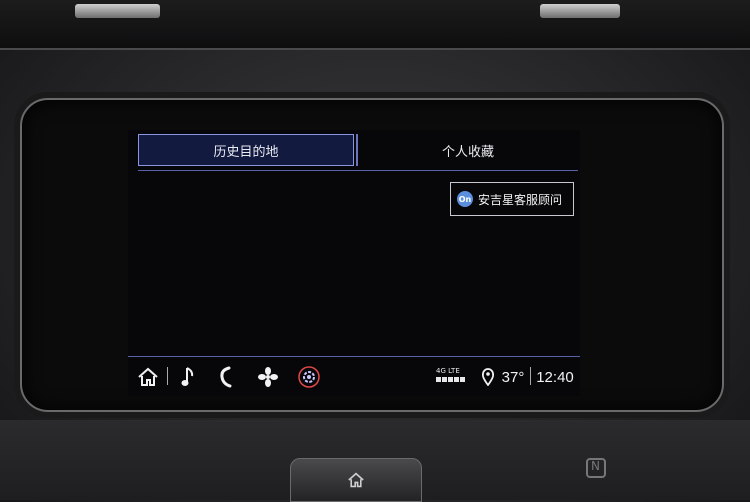 The image size is (750, 502). I want to click on tab-history-label: 历史目的地, so click(246, 152).